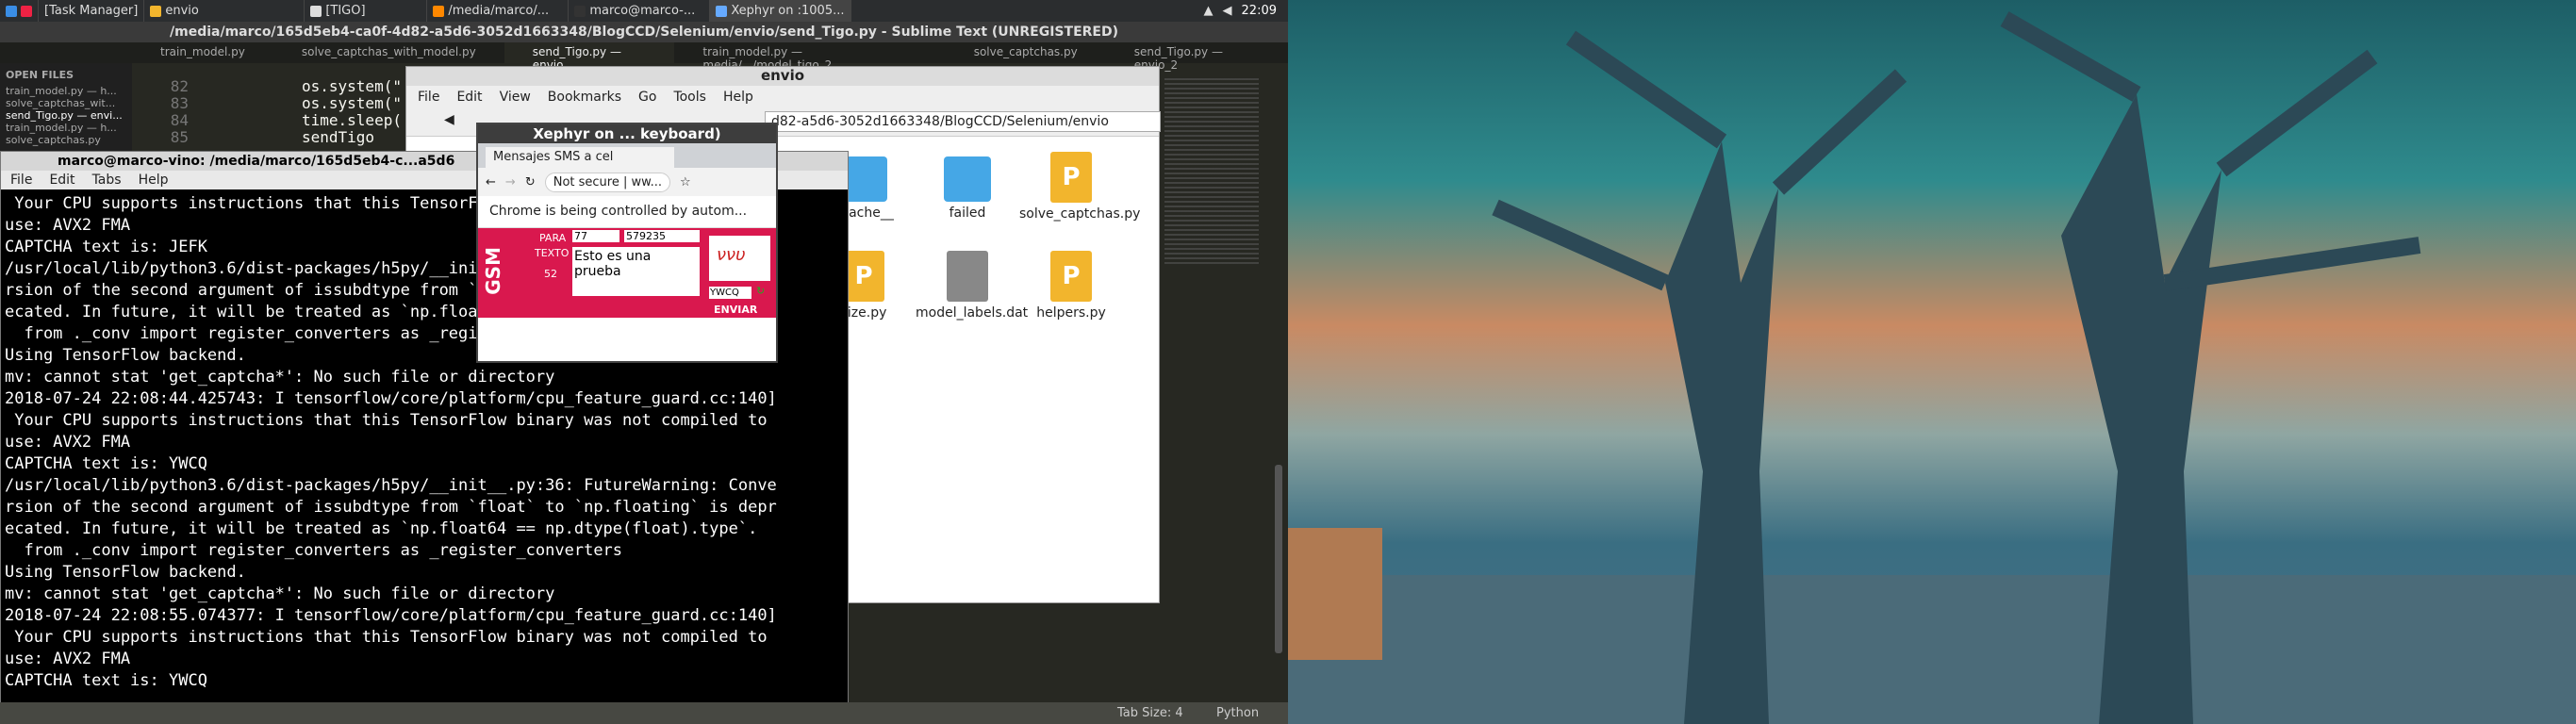 This screenshot has height=724, width=2576. Describe the element at coordinates (1237, 713) in the screenshot. I see `syntax-language: Python` at that location.